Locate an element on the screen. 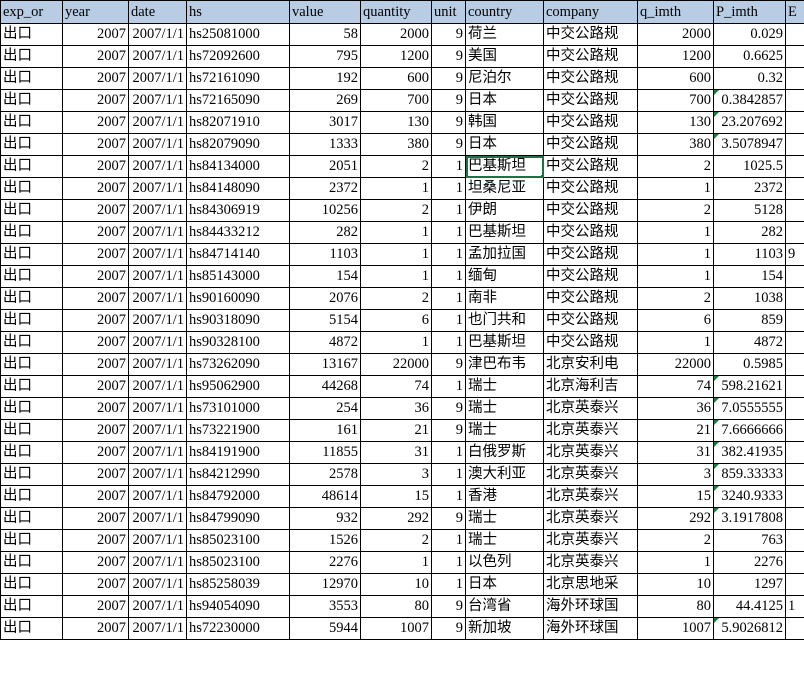  cell-q_imth: 600 is located at coordinates (675, 78).